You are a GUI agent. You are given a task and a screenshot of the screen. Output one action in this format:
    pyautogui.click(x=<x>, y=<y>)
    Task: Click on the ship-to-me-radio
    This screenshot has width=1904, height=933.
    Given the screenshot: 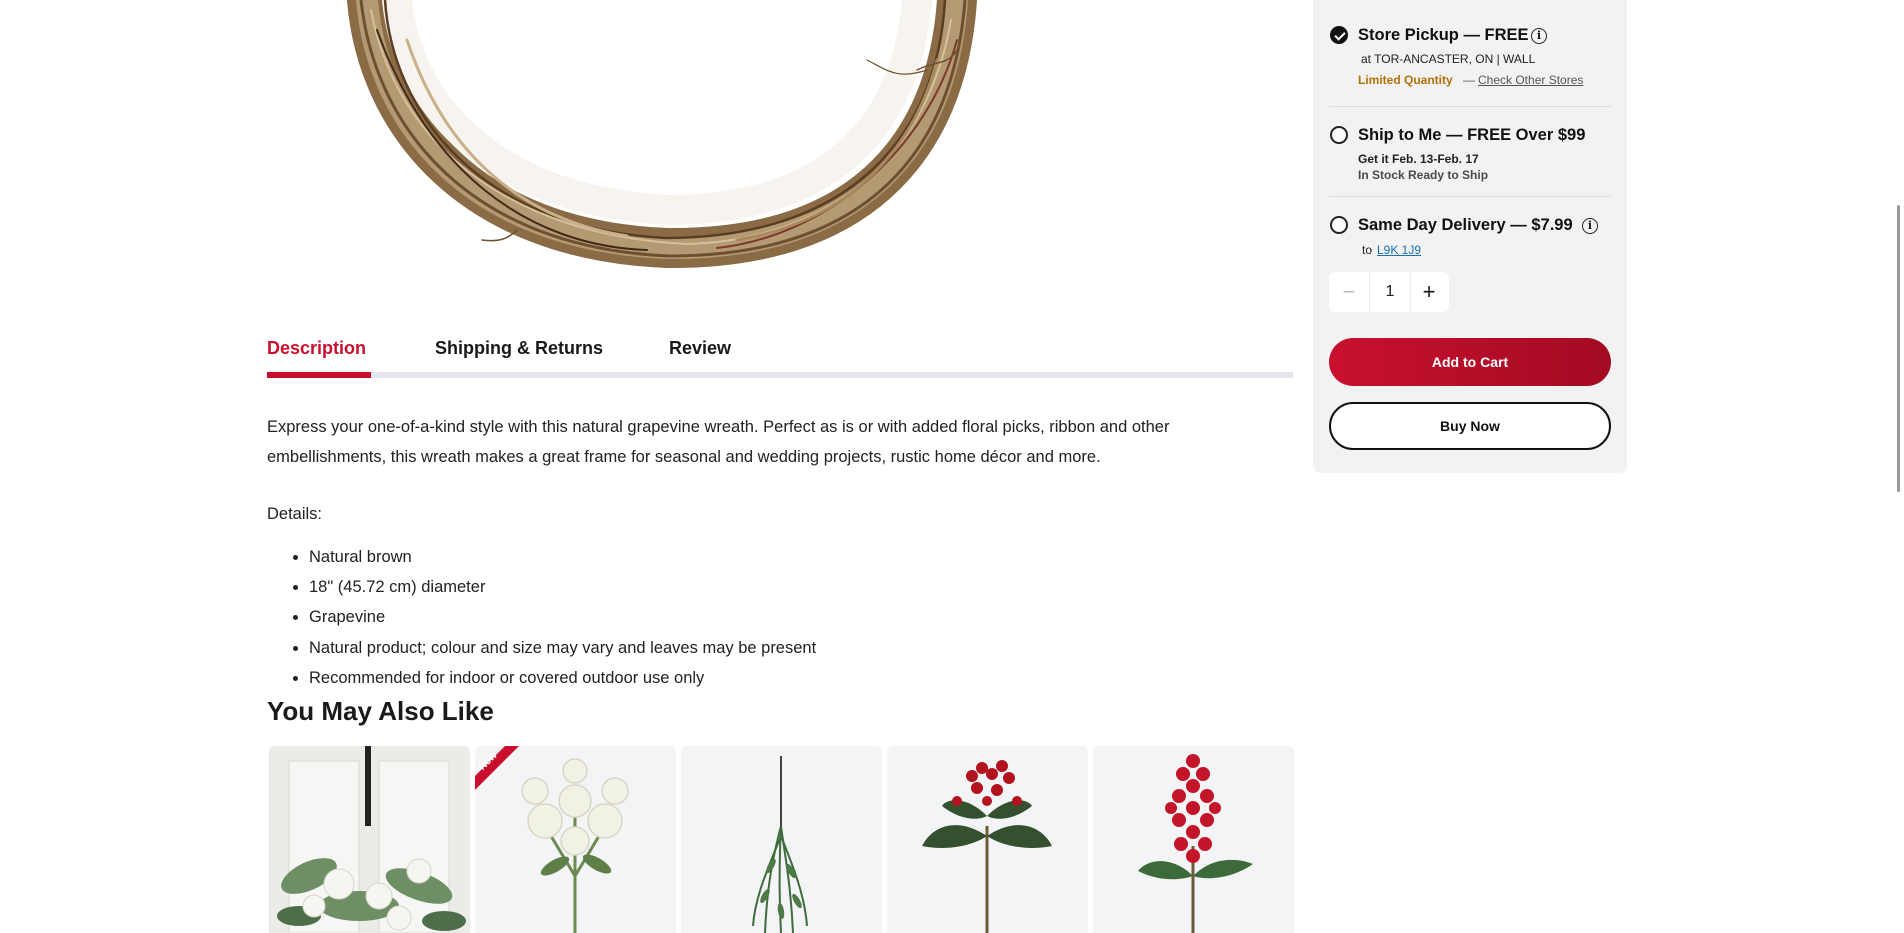 What is the action you would take?
    pyautogui.click(x=1339, y=135)
    